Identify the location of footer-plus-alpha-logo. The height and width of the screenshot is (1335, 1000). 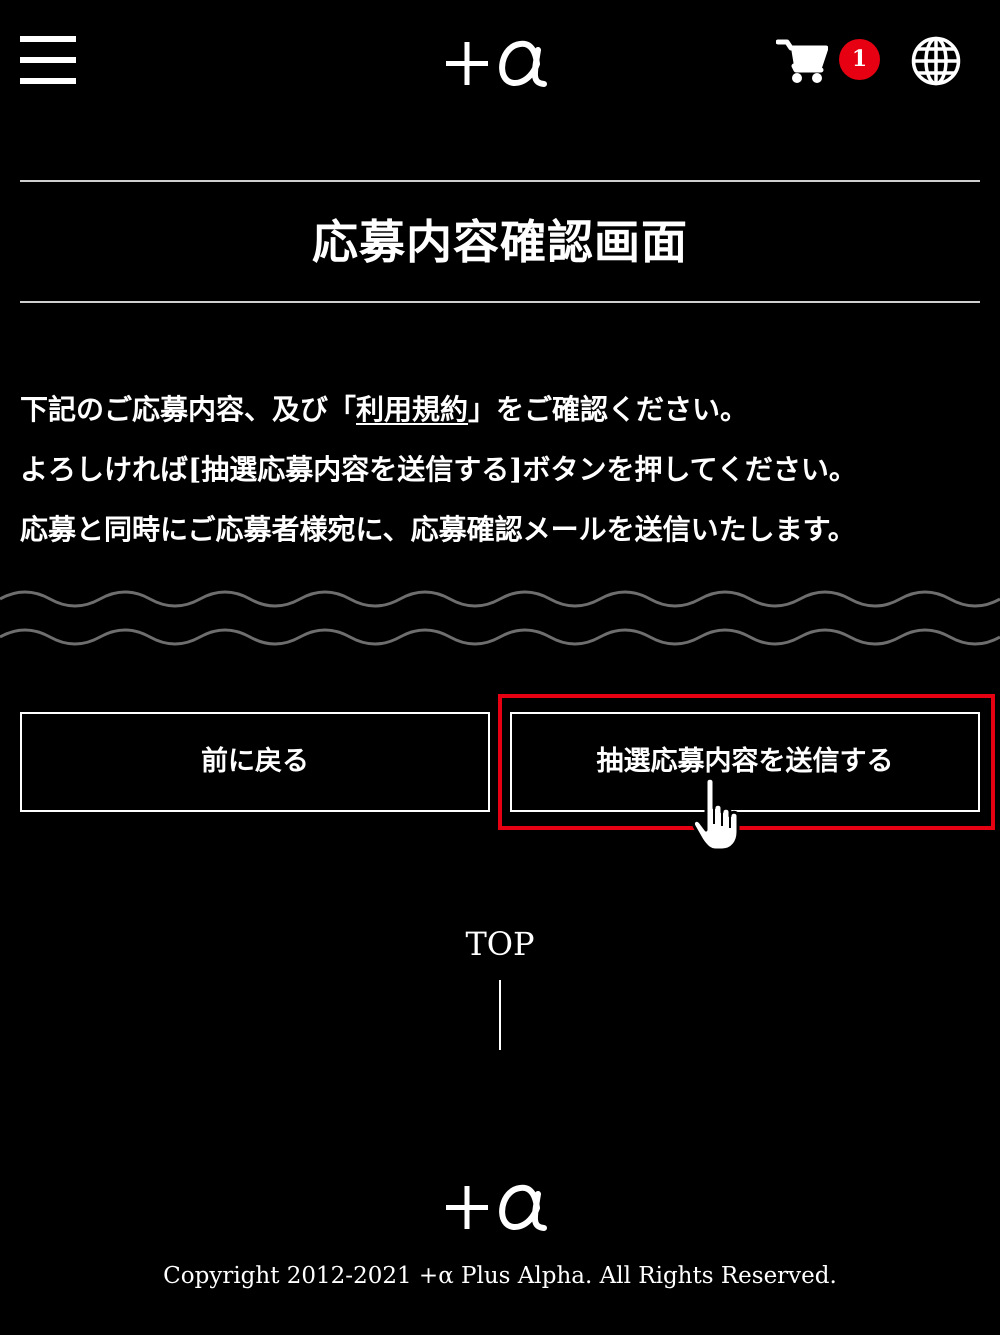
(496, 1207).